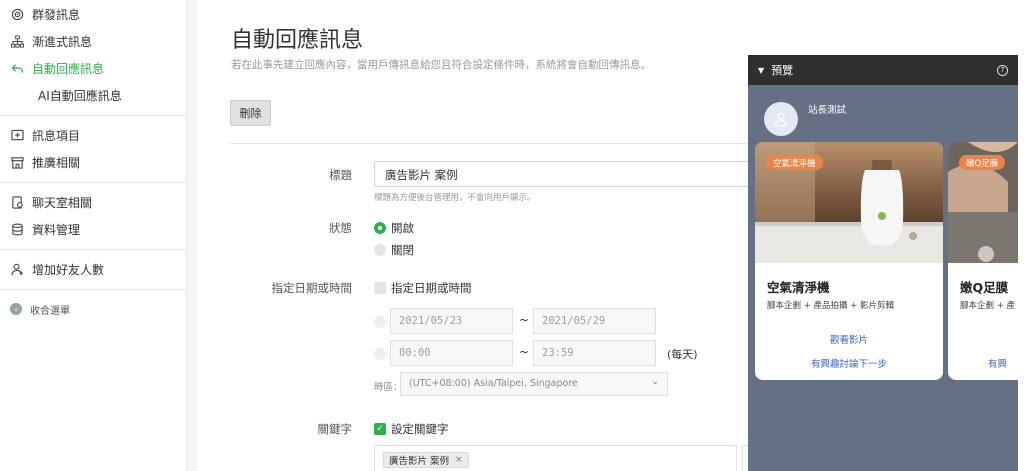 This screenshot has width=1024, height=471. I want to click on card-subtitle: 腳本企劃 + 產品拍攝 + 影片剪輯, so click(831, 306).